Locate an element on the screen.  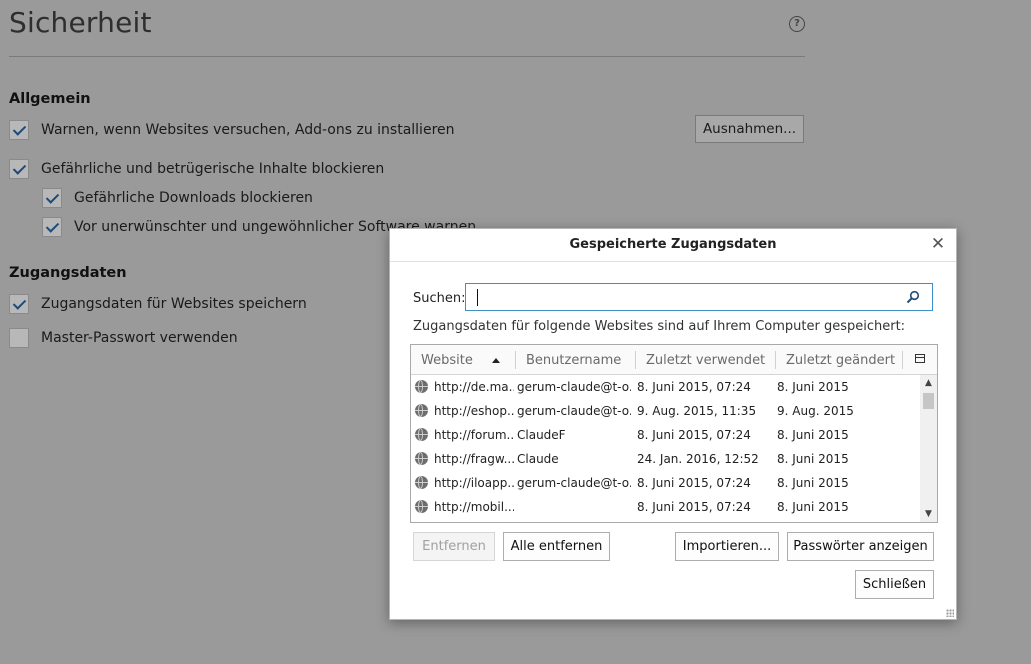
column-header-website: Website is located at coordinates (447, 360).